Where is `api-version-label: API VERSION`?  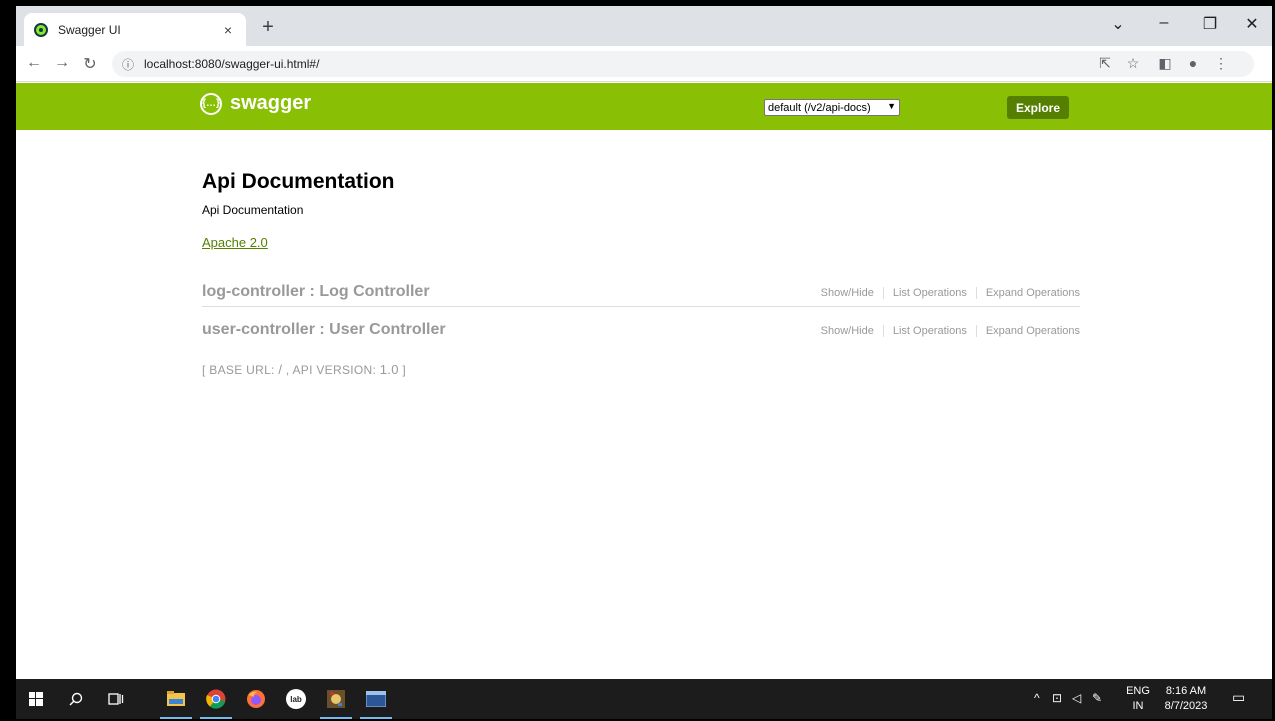
api-version-label: API VERSION is located at coordinates (332, 370).